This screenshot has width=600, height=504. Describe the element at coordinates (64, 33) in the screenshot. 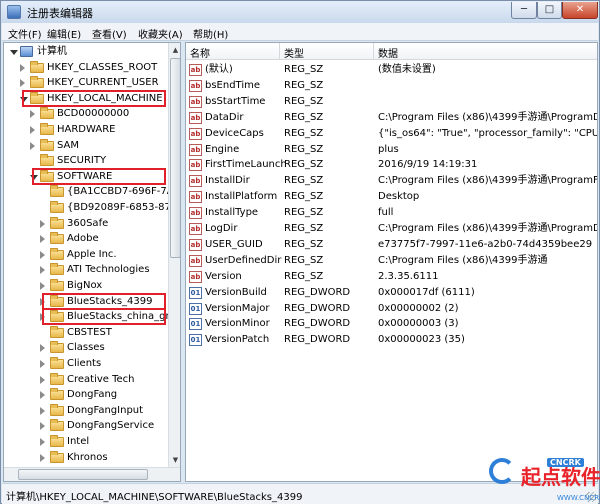

I see `menu-edit: 编辑(E)` at that location.